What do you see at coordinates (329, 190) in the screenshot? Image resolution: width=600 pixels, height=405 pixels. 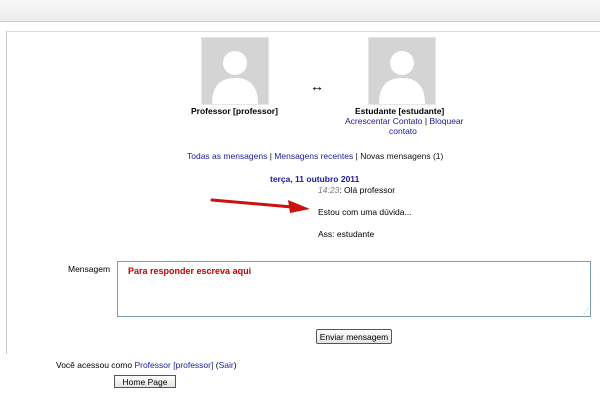 I see `message-time: 14:23` at bounding box center [329, 190].